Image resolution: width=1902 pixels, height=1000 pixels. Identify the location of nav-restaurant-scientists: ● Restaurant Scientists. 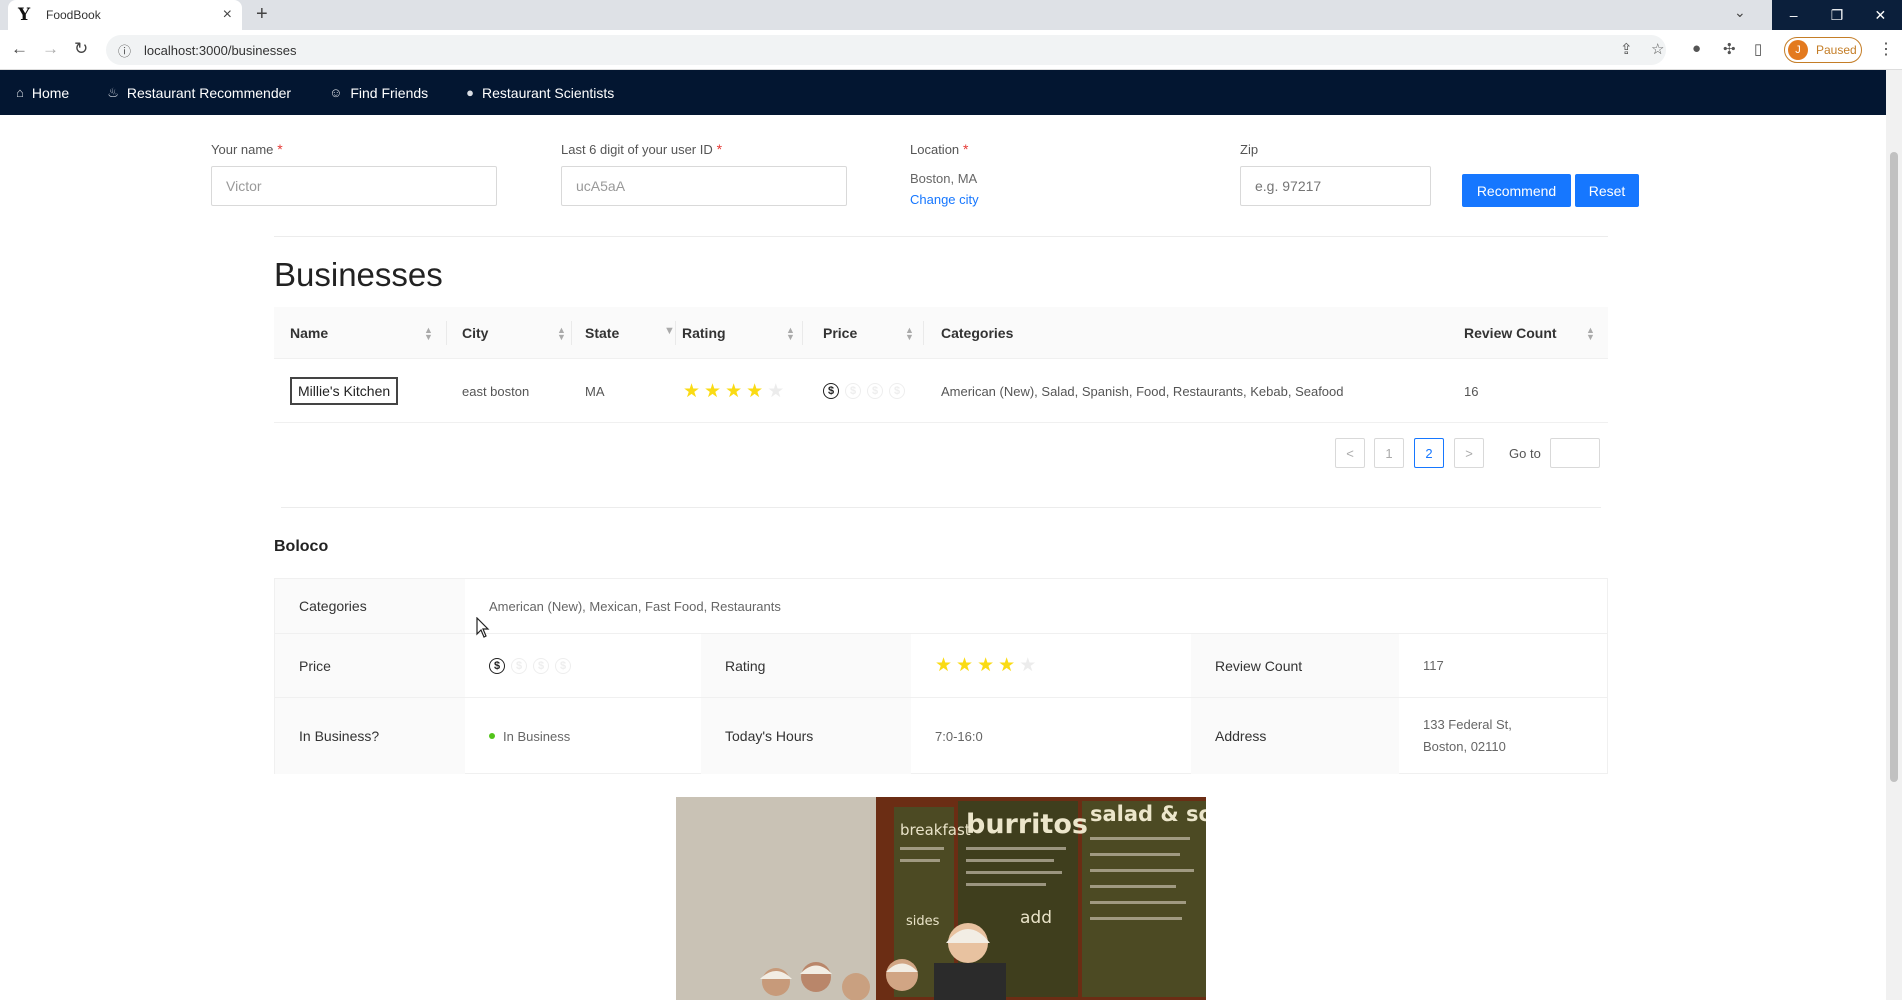
(540, 93).